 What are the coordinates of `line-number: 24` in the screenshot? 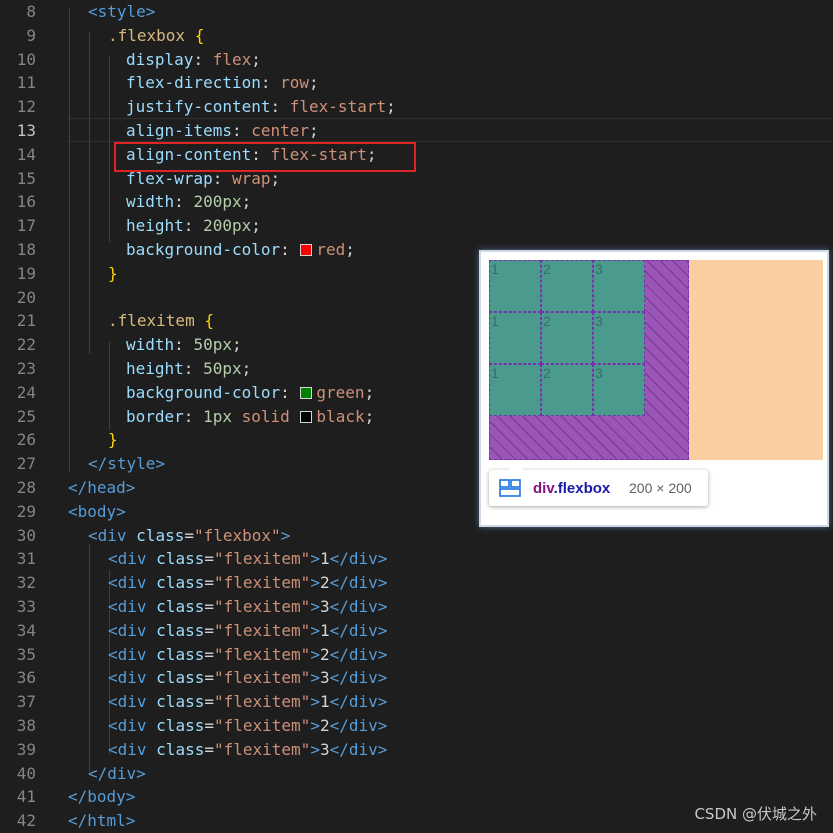 It's located at (26, 392).